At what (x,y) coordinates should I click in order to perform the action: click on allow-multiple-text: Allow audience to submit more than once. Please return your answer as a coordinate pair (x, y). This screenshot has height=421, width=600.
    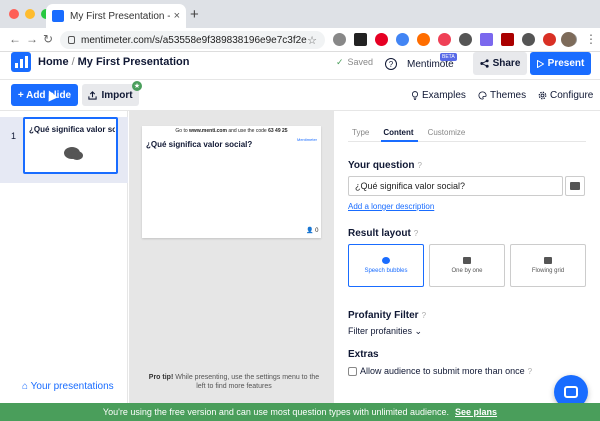
    Looking at the image, I should click on (442, 371).